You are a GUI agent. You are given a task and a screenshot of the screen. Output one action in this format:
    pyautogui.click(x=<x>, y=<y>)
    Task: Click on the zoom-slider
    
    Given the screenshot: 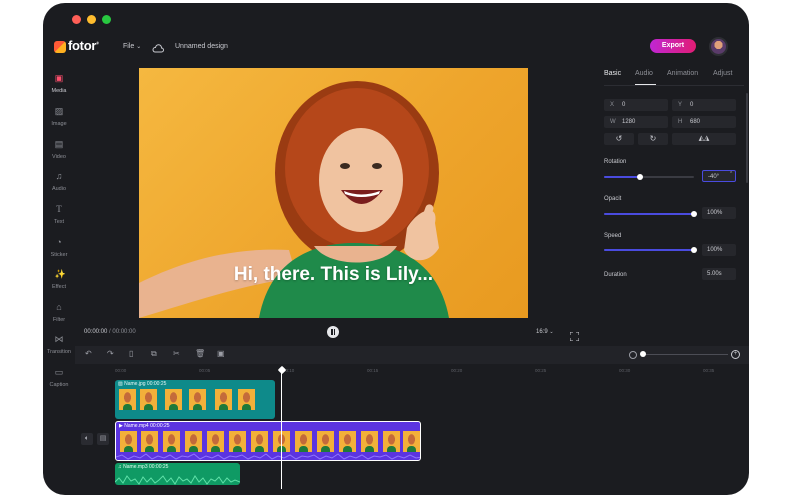 What is the action you would take?
    pyautogui.click(x=684, y=354)
    